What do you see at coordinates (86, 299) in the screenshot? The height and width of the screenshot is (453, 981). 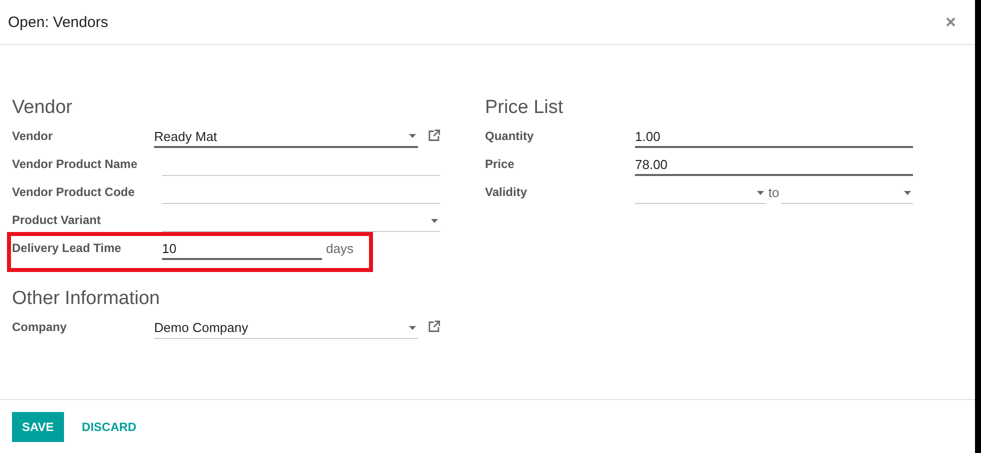 I see `section-title: Other Information` at bounding box center [86, 299].